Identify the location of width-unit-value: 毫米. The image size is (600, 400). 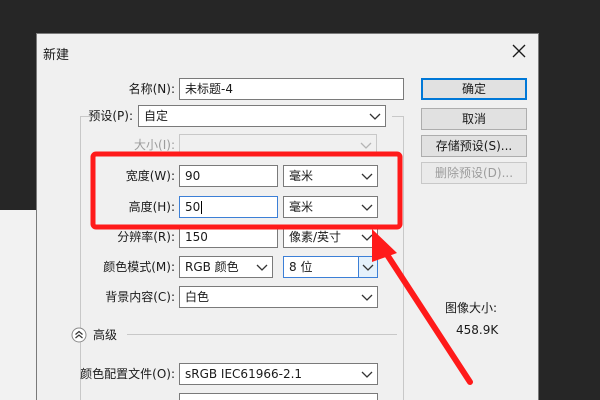
(301, 176).